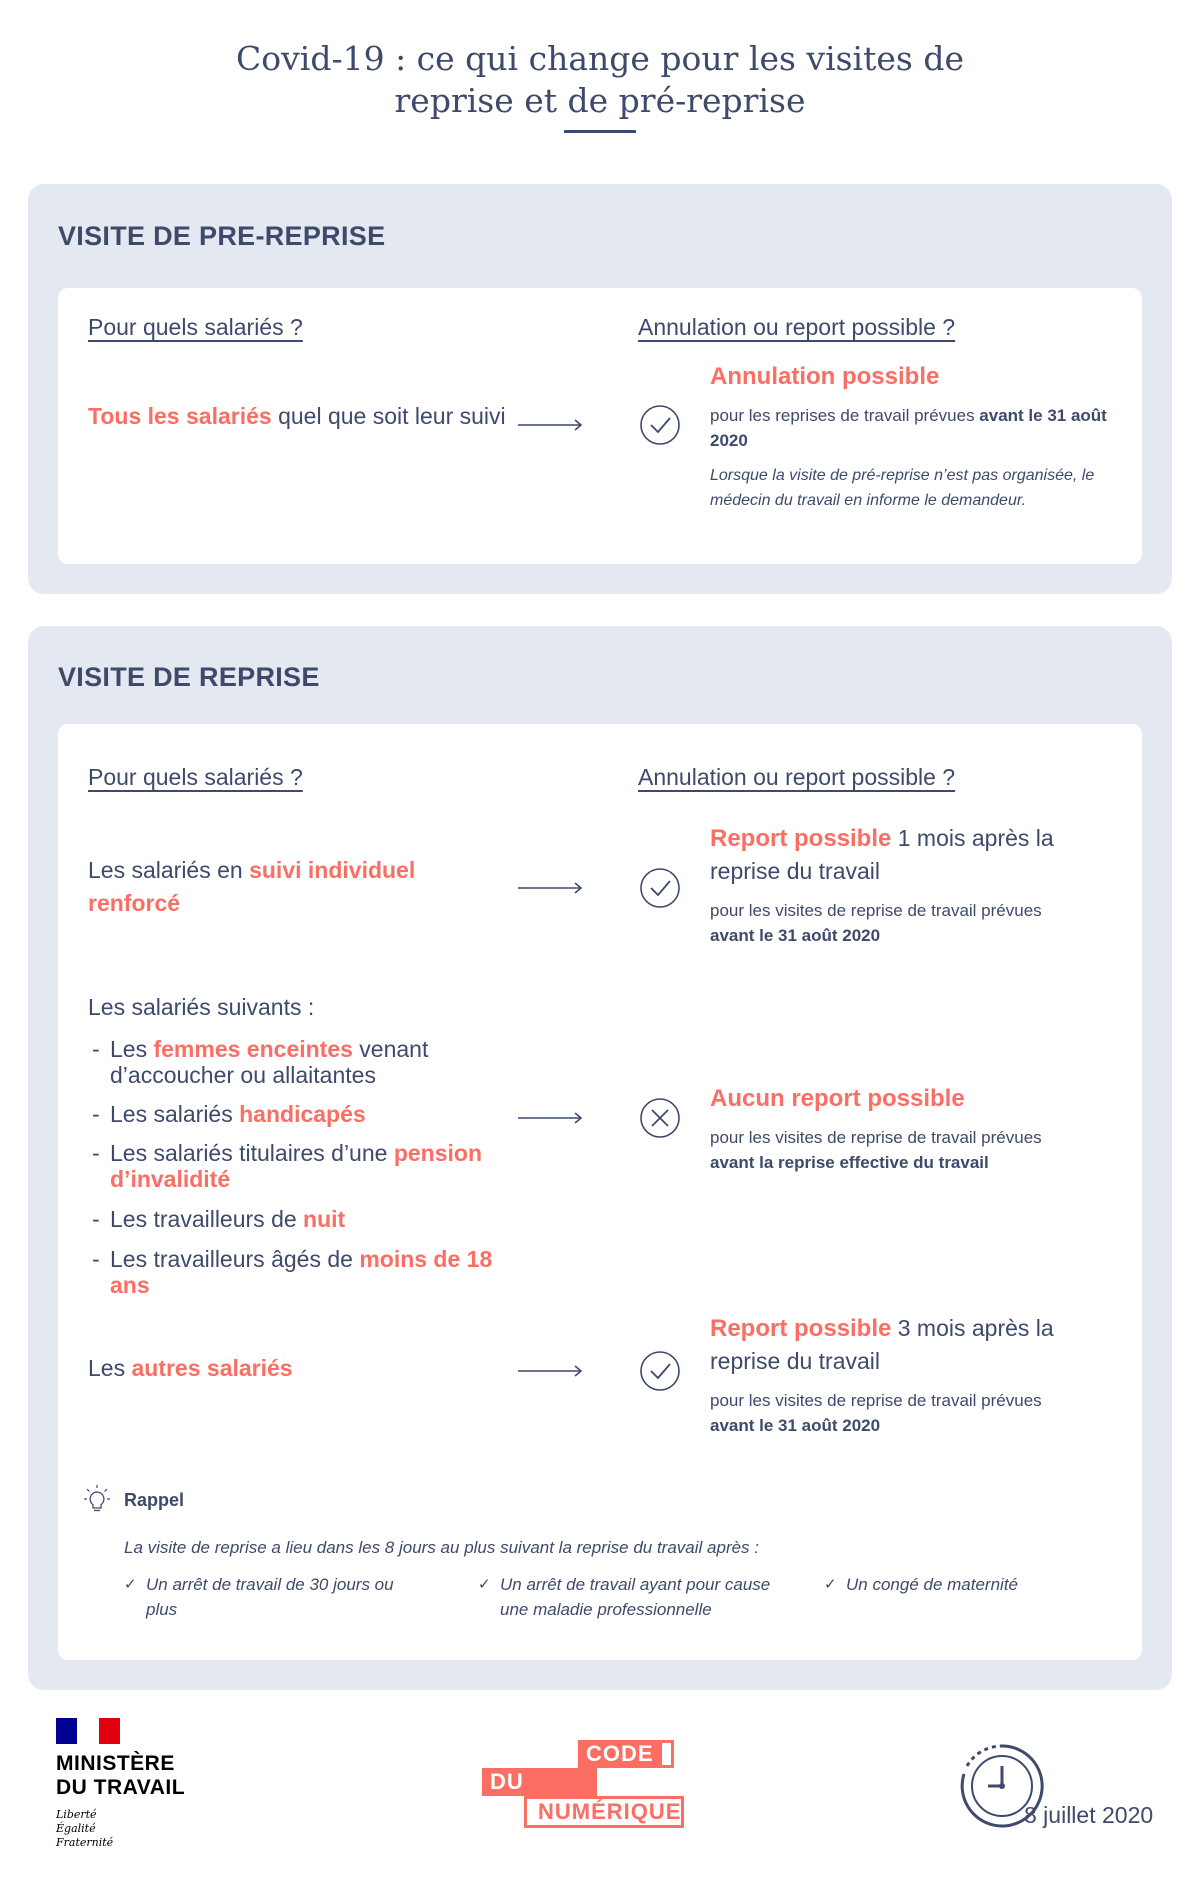 This screenshot has width=1200, height=1898. Describe the element at coordinates (76, 1814) in the screenshot. I see `motto-liberte: Liberté` at that location.